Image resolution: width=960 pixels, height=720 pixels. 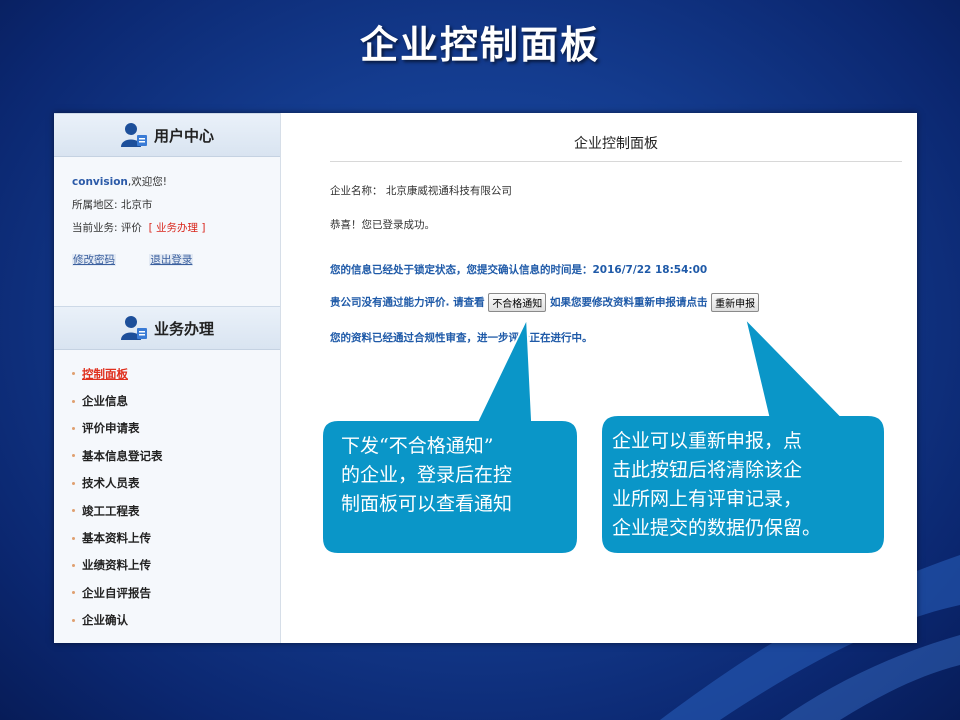 What do you see at coordinates (356, 191) in the screenshot?
I see `company-label: 企业名称：` at bounding box center [356, 191].